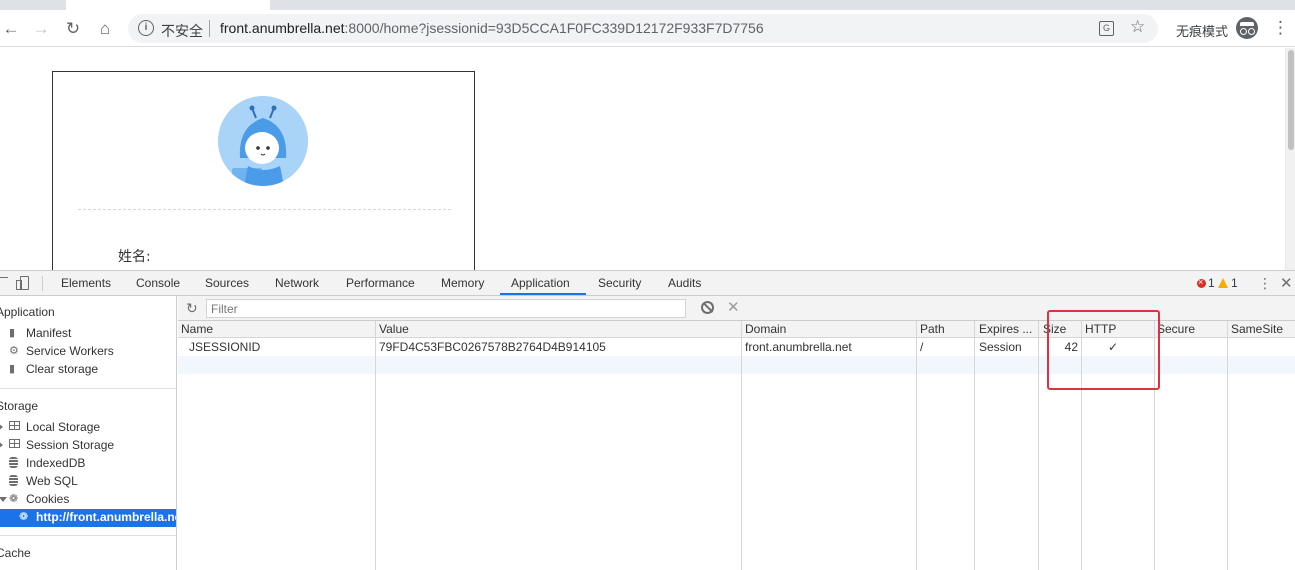 The width and height of the screenshot is (1295, 570). Describe the element at coordinates (559, 329) in the screenshot. I see `column-header-value: Value` at that location.